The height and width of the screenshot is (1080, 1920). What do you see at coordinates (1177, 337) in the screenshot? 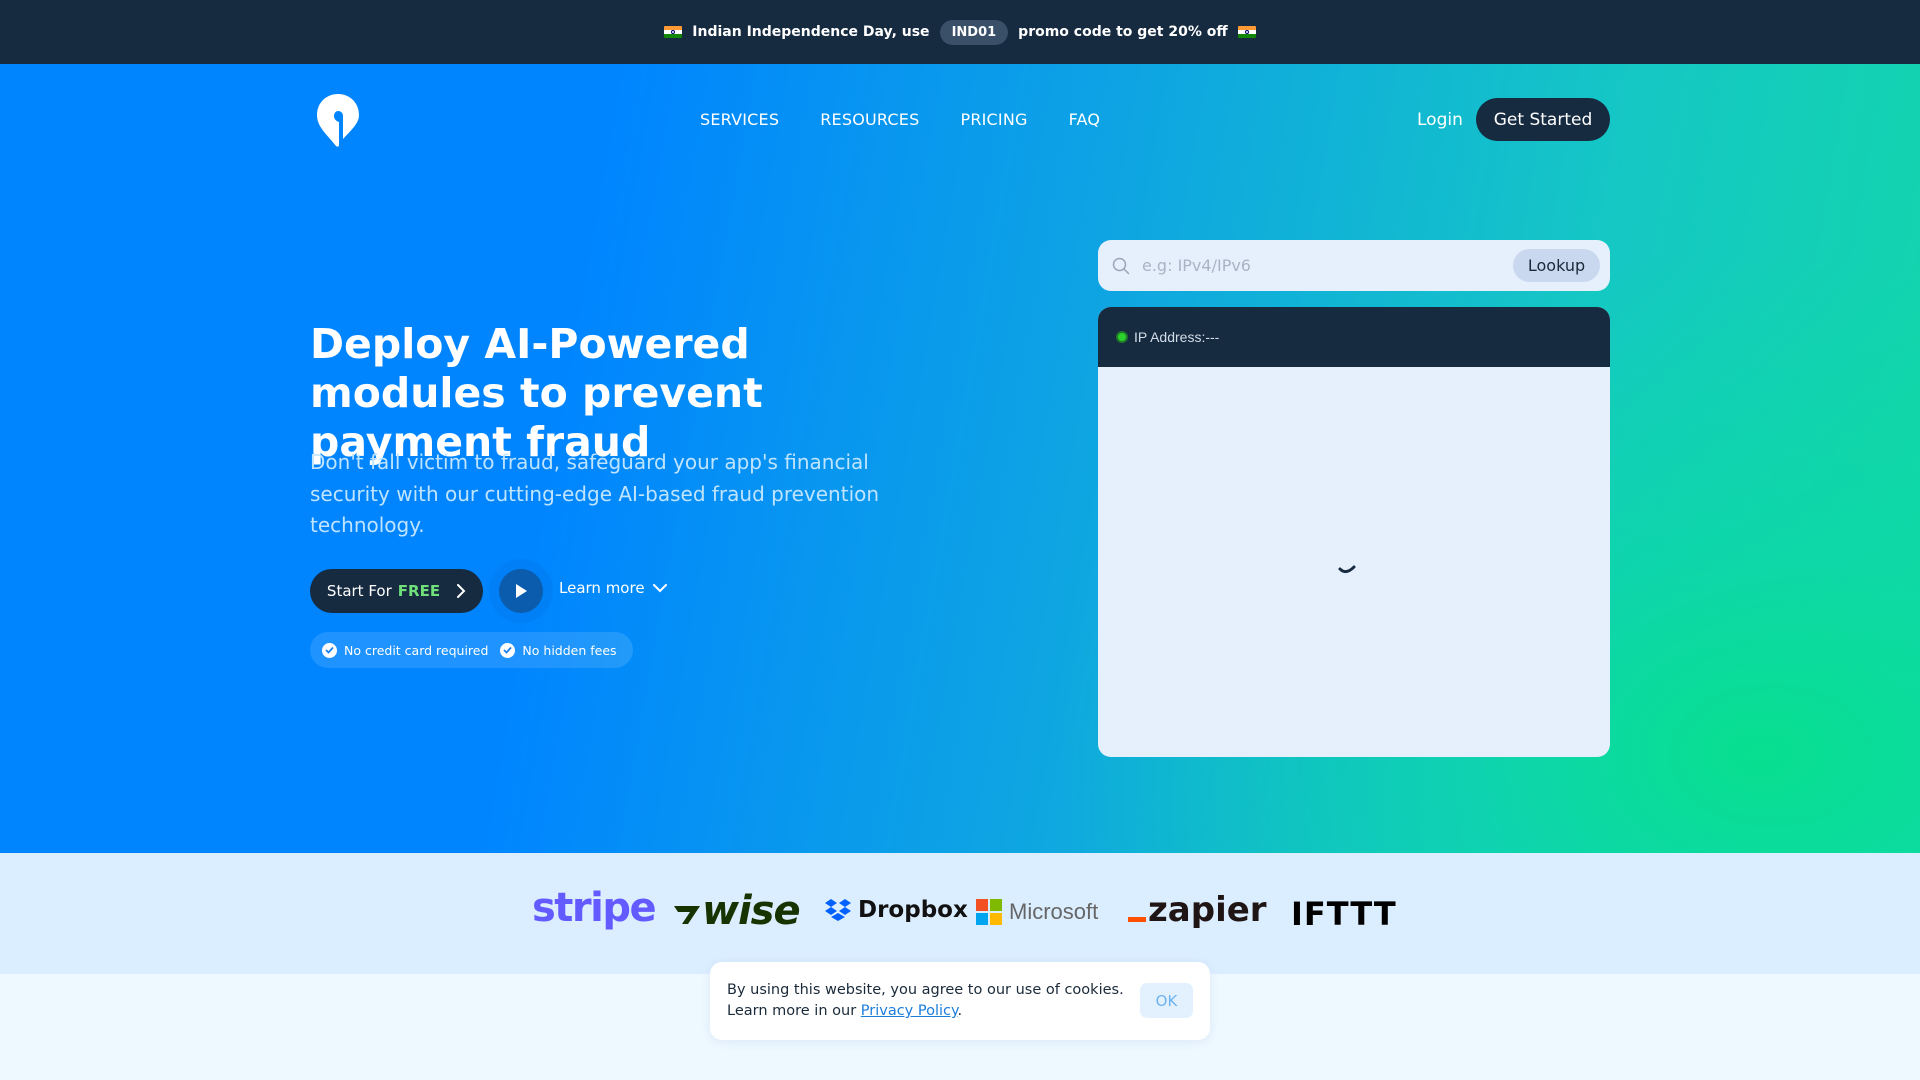
I see `ip-address-label: IP Address:---` at bounding box center [1177, 337].